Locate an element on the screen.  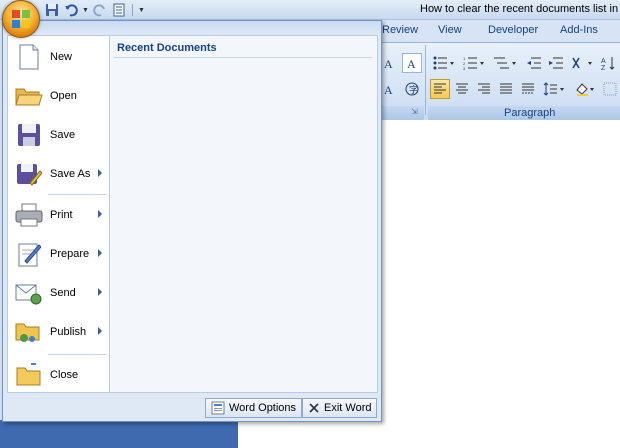
svg-text: Z is located at coordinates (603, 68).